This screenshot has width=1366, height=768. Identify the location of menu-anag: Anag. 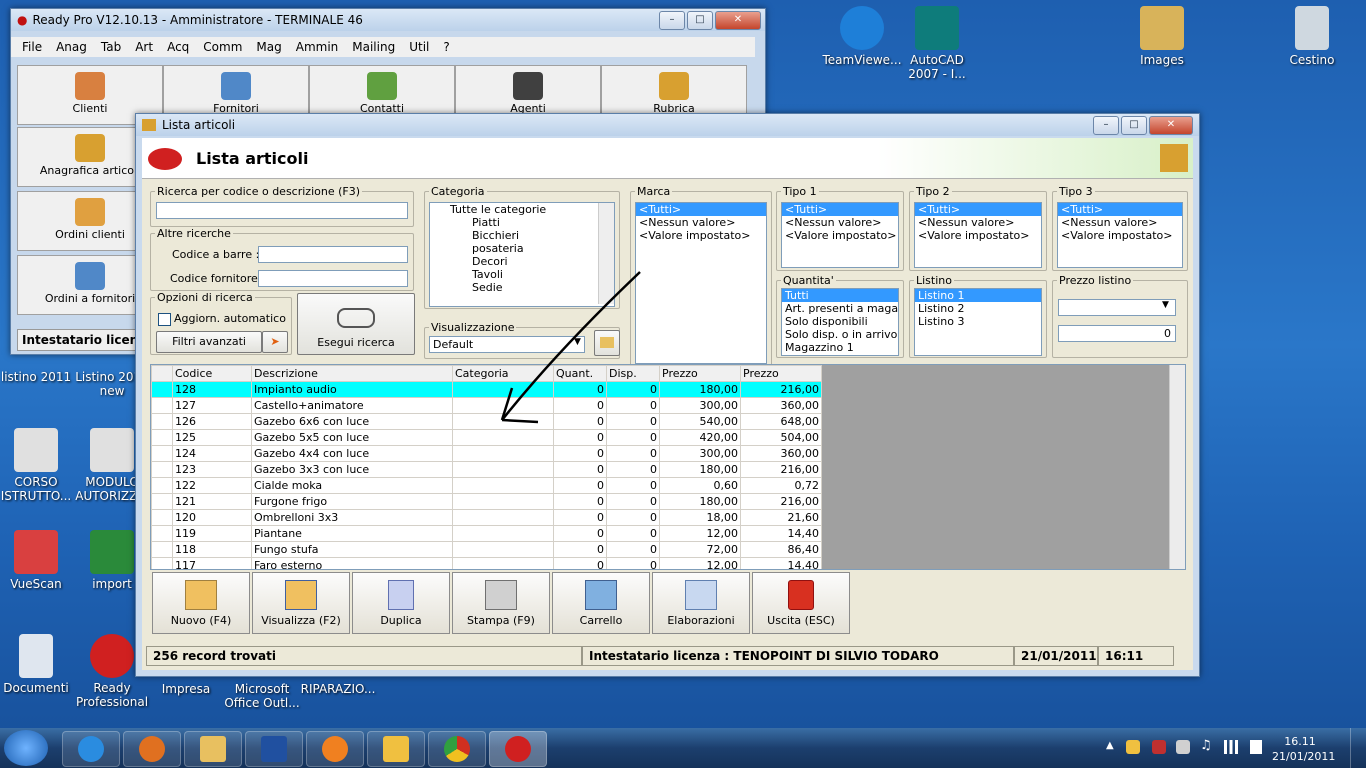
(71, 47).